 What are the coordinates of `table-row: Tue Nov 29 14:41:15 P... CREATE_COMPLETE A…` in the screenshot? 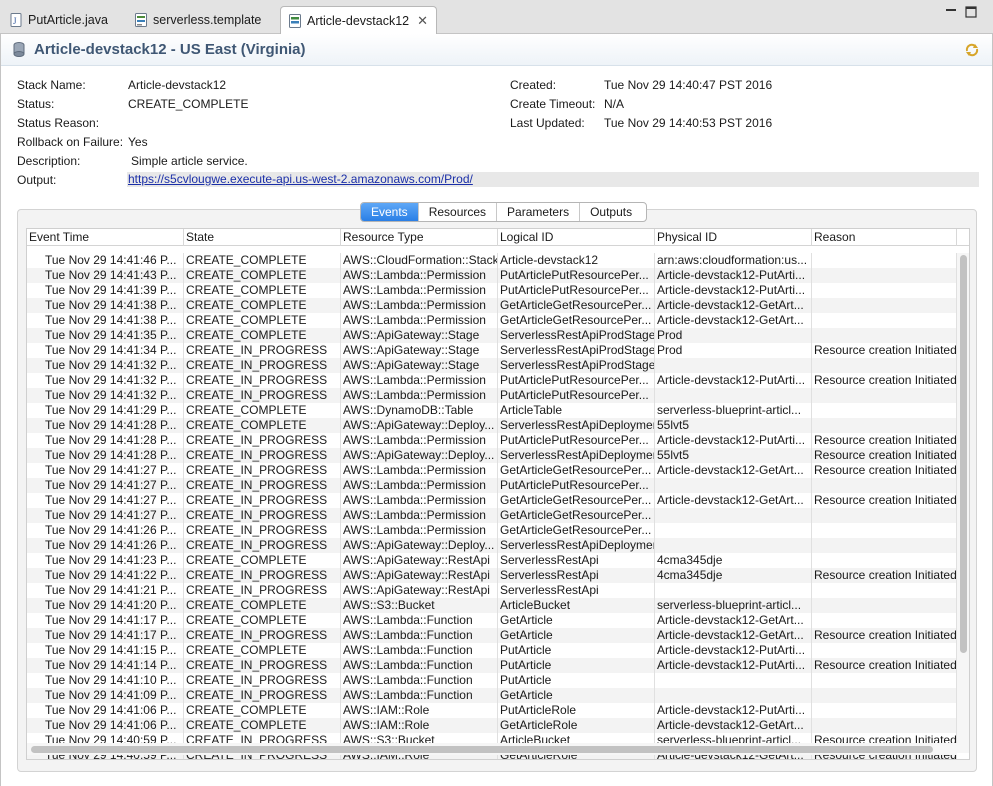 It's located at (492, 650).